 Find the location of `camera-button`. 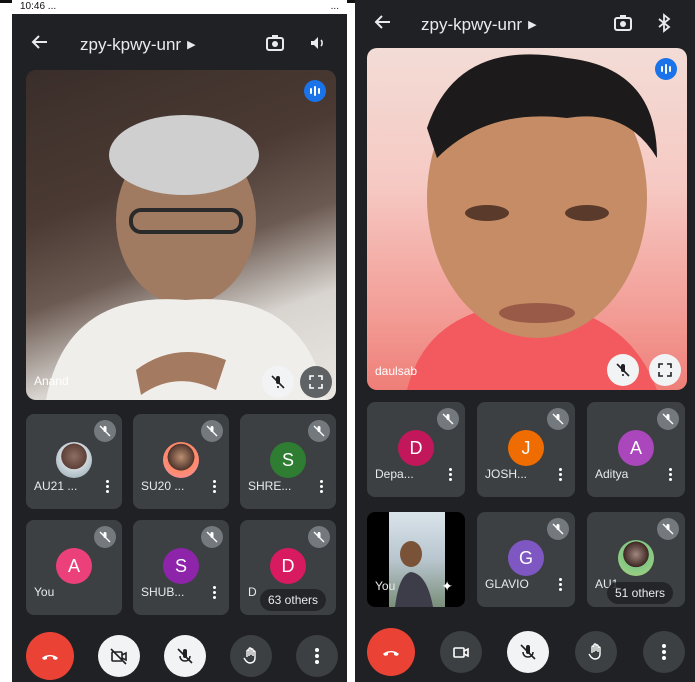

camera-button is located at coordinates (461, 652).